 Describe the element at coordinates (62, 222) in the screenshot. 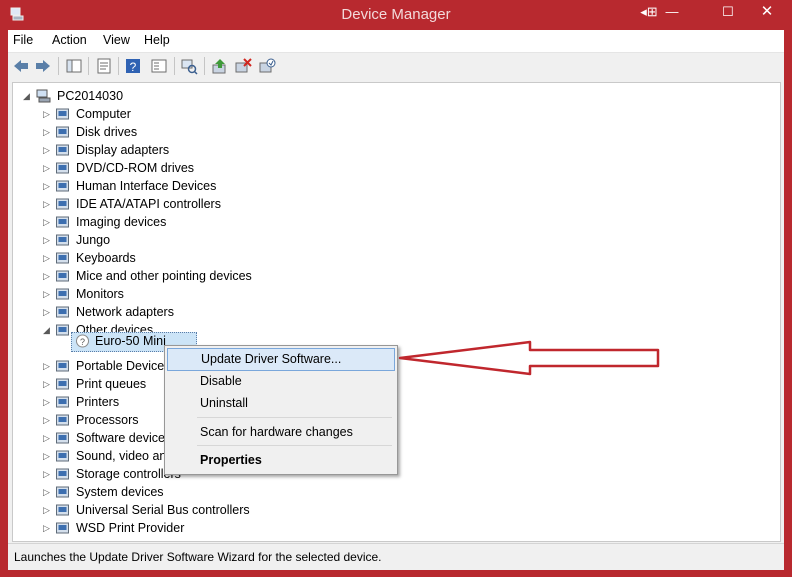

I see `camera-icon` at that location.